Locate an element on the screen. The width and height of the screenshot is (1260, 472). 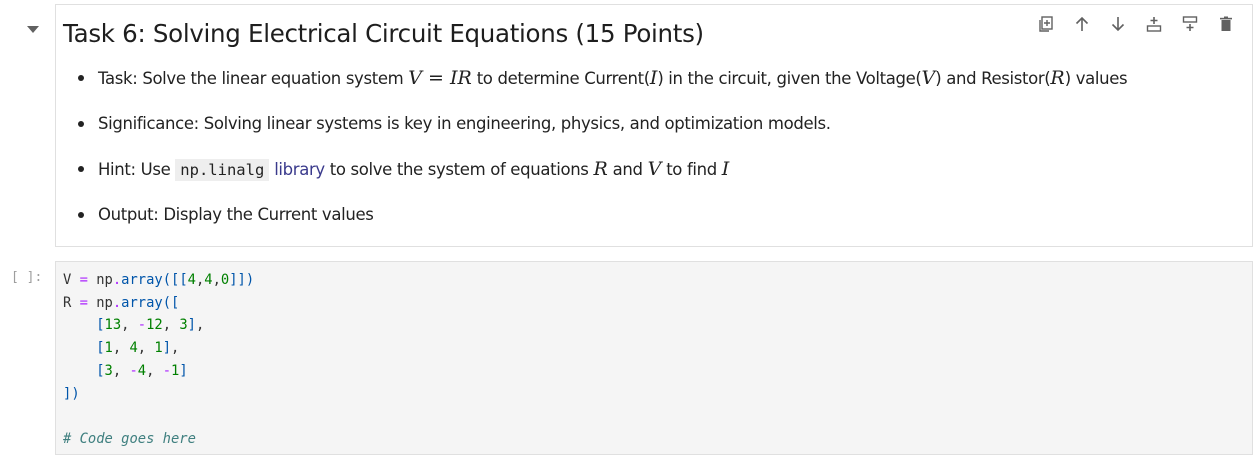
bullet-text: to solve the system of equations is located at coordinates (459, 169).